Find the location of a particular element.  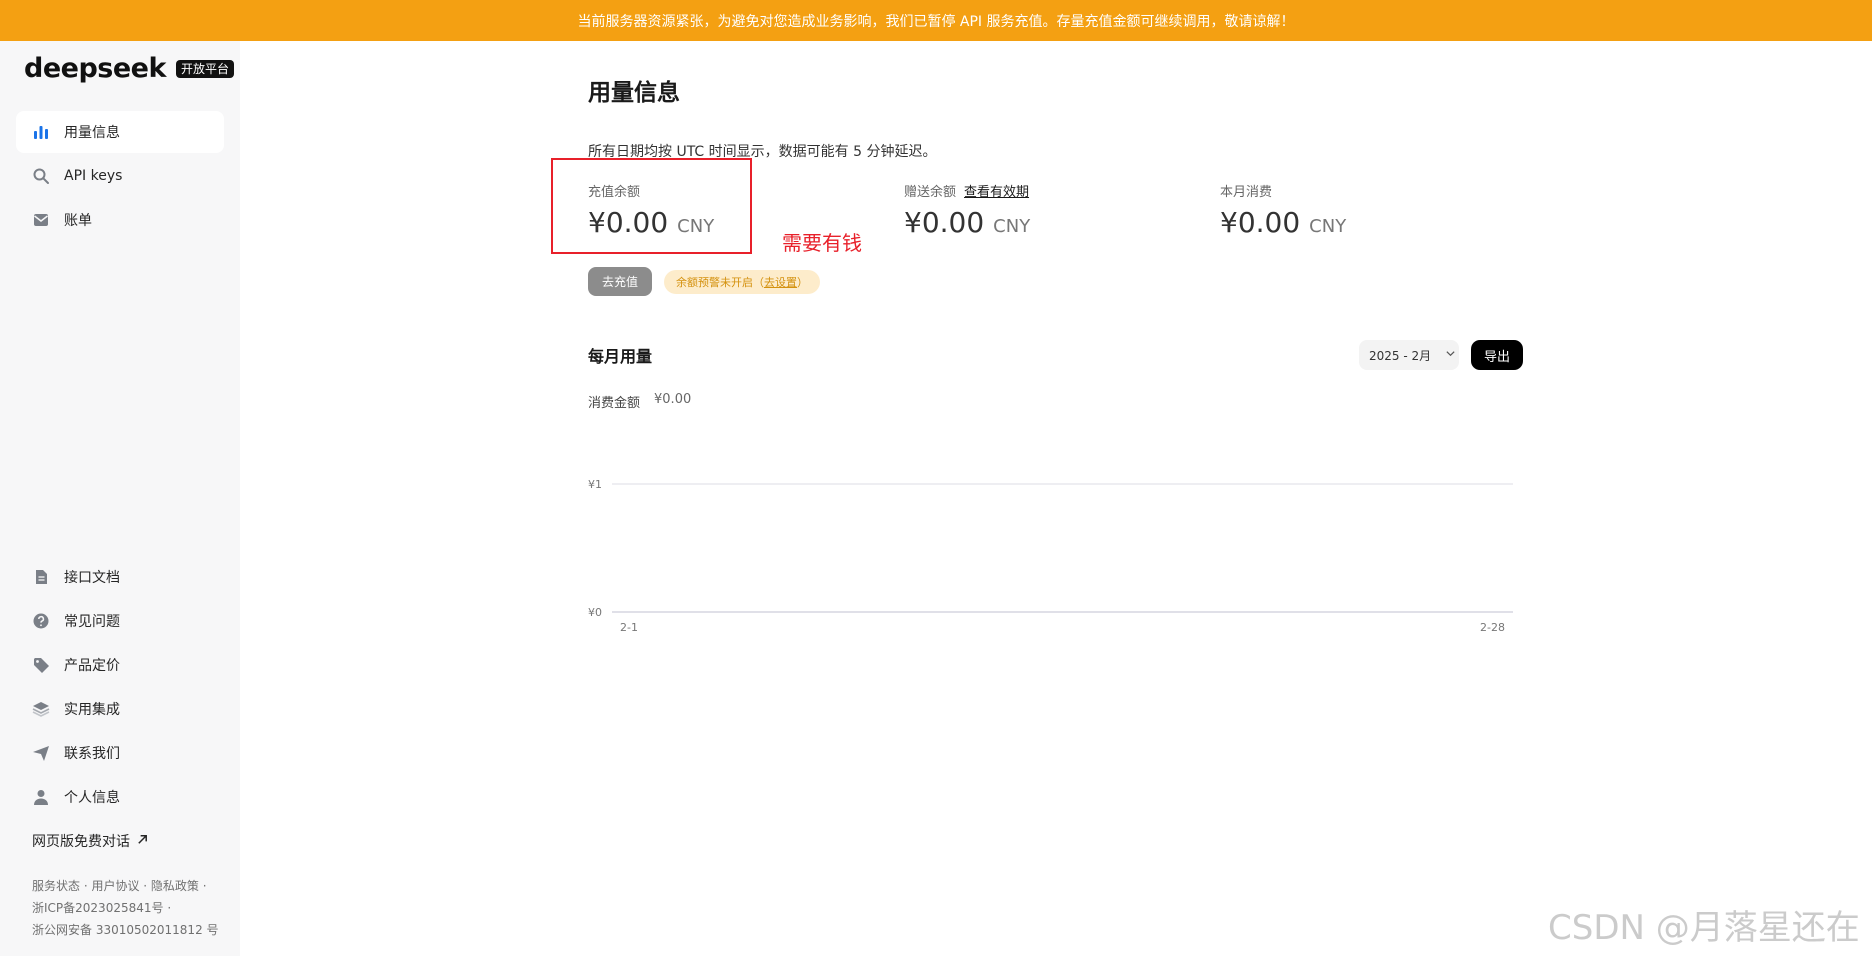

footer-police: 浙公网安备 33010502011812 号 is located at coordinates (127, 930).